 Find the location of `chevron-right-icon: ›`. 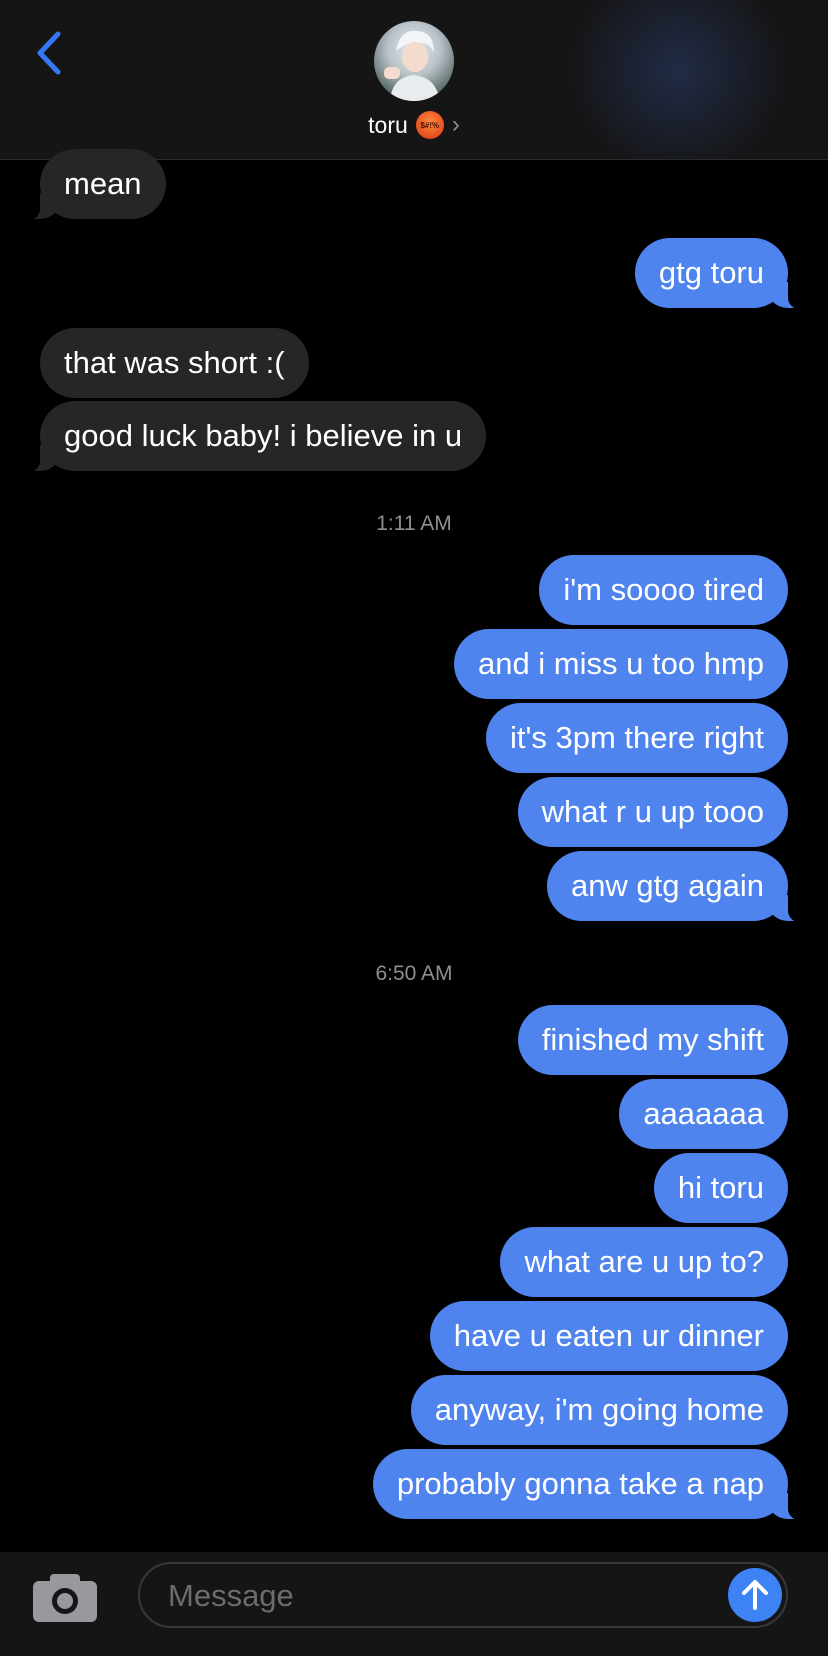

chevron-right-icon: › is located at coordinates (455, 124).